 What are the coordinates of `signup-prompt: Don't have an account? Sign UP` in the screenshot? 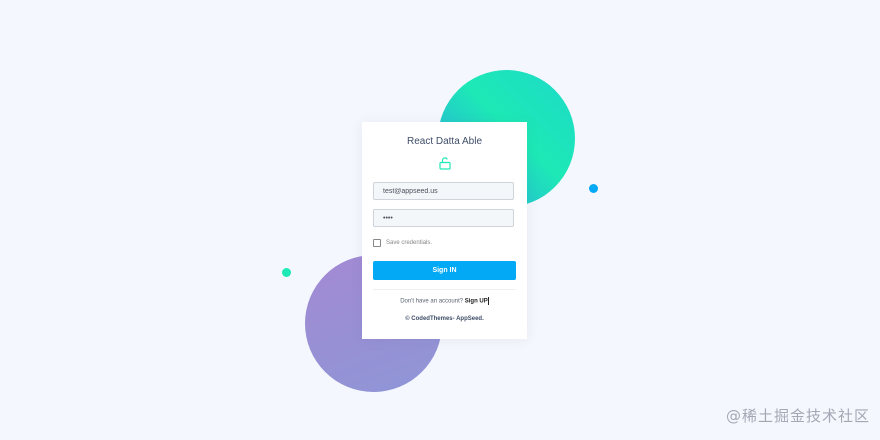 It's located at (444, 301).